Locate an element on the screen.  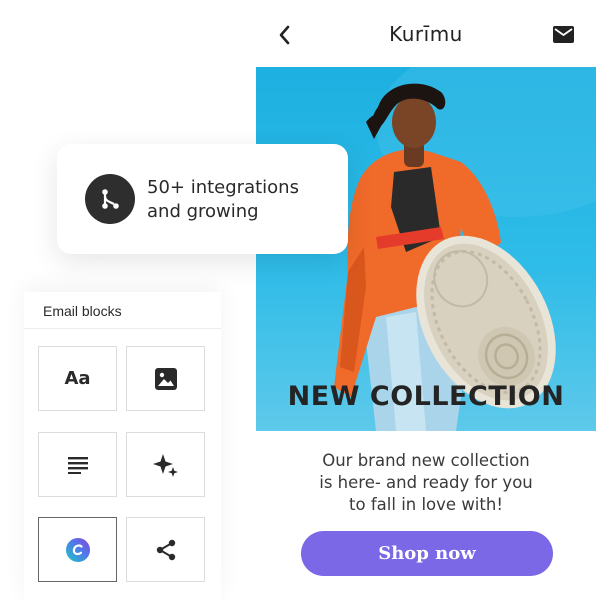
social-block-tile is located at coordinates (165, 549).